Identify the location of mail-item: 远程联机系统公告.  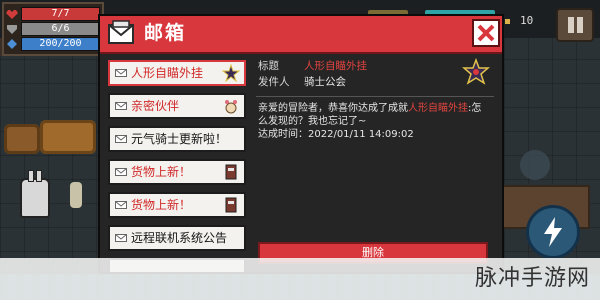
(177, 238).